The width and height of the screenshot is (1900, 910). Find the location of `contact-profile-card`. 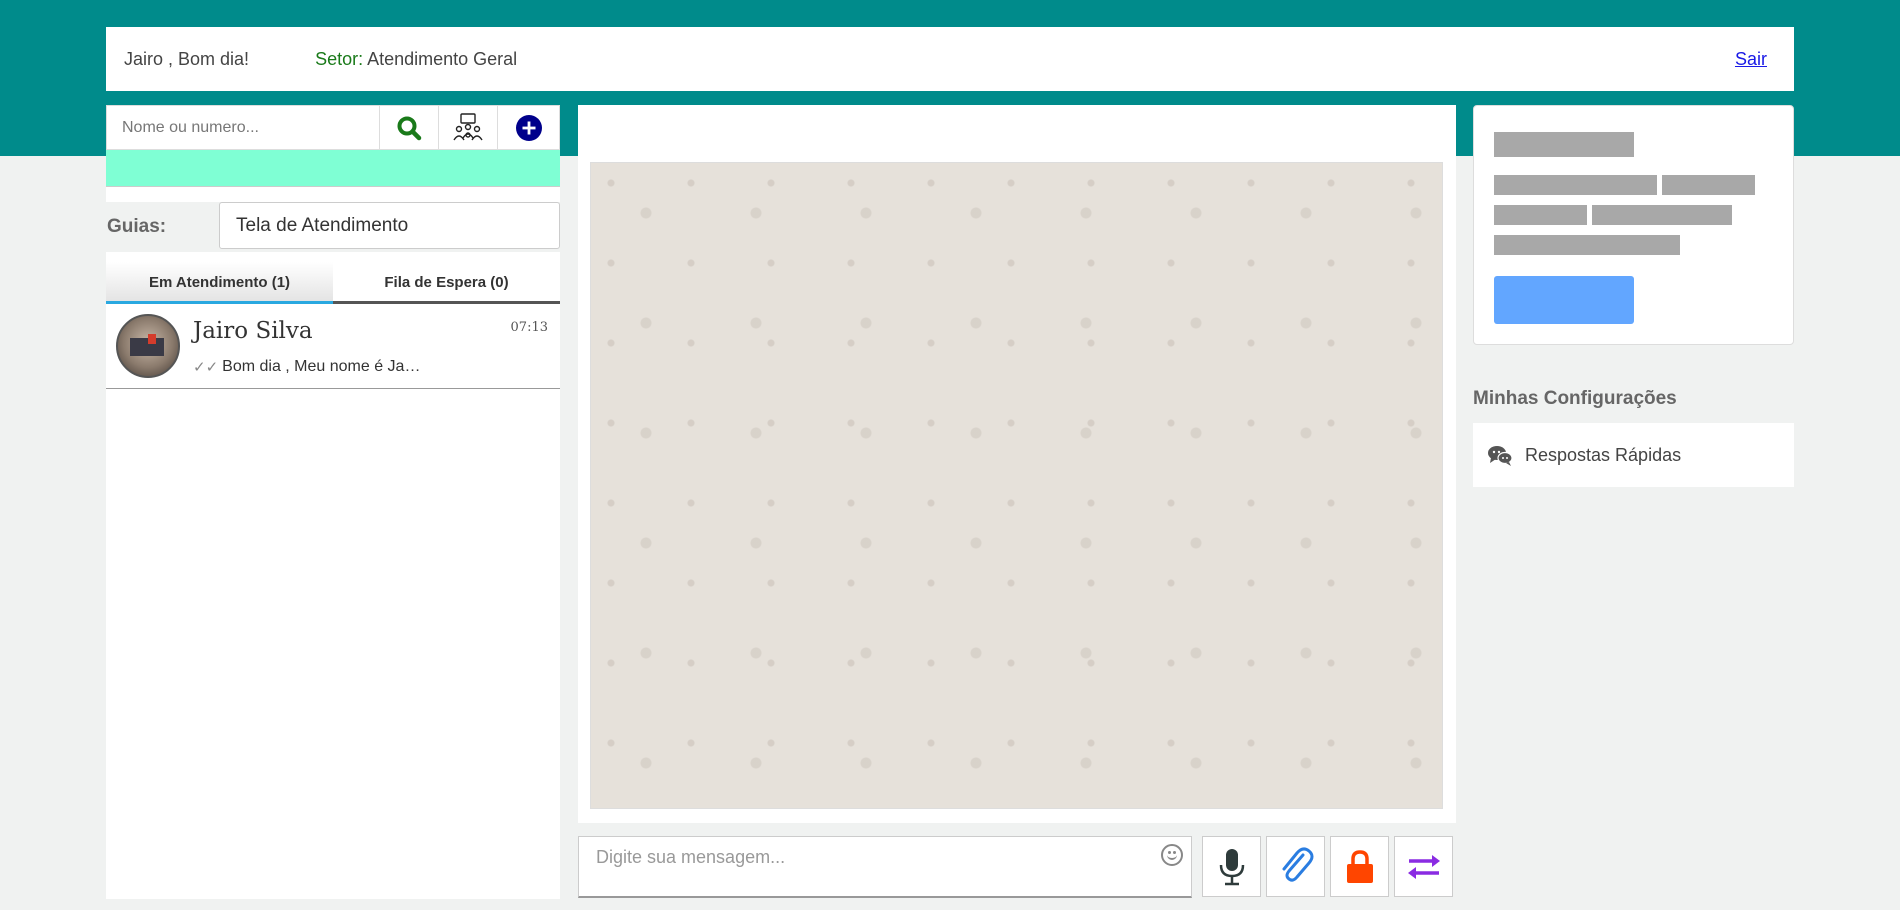

contact-profile-card is located at coordinates (1633, 225).